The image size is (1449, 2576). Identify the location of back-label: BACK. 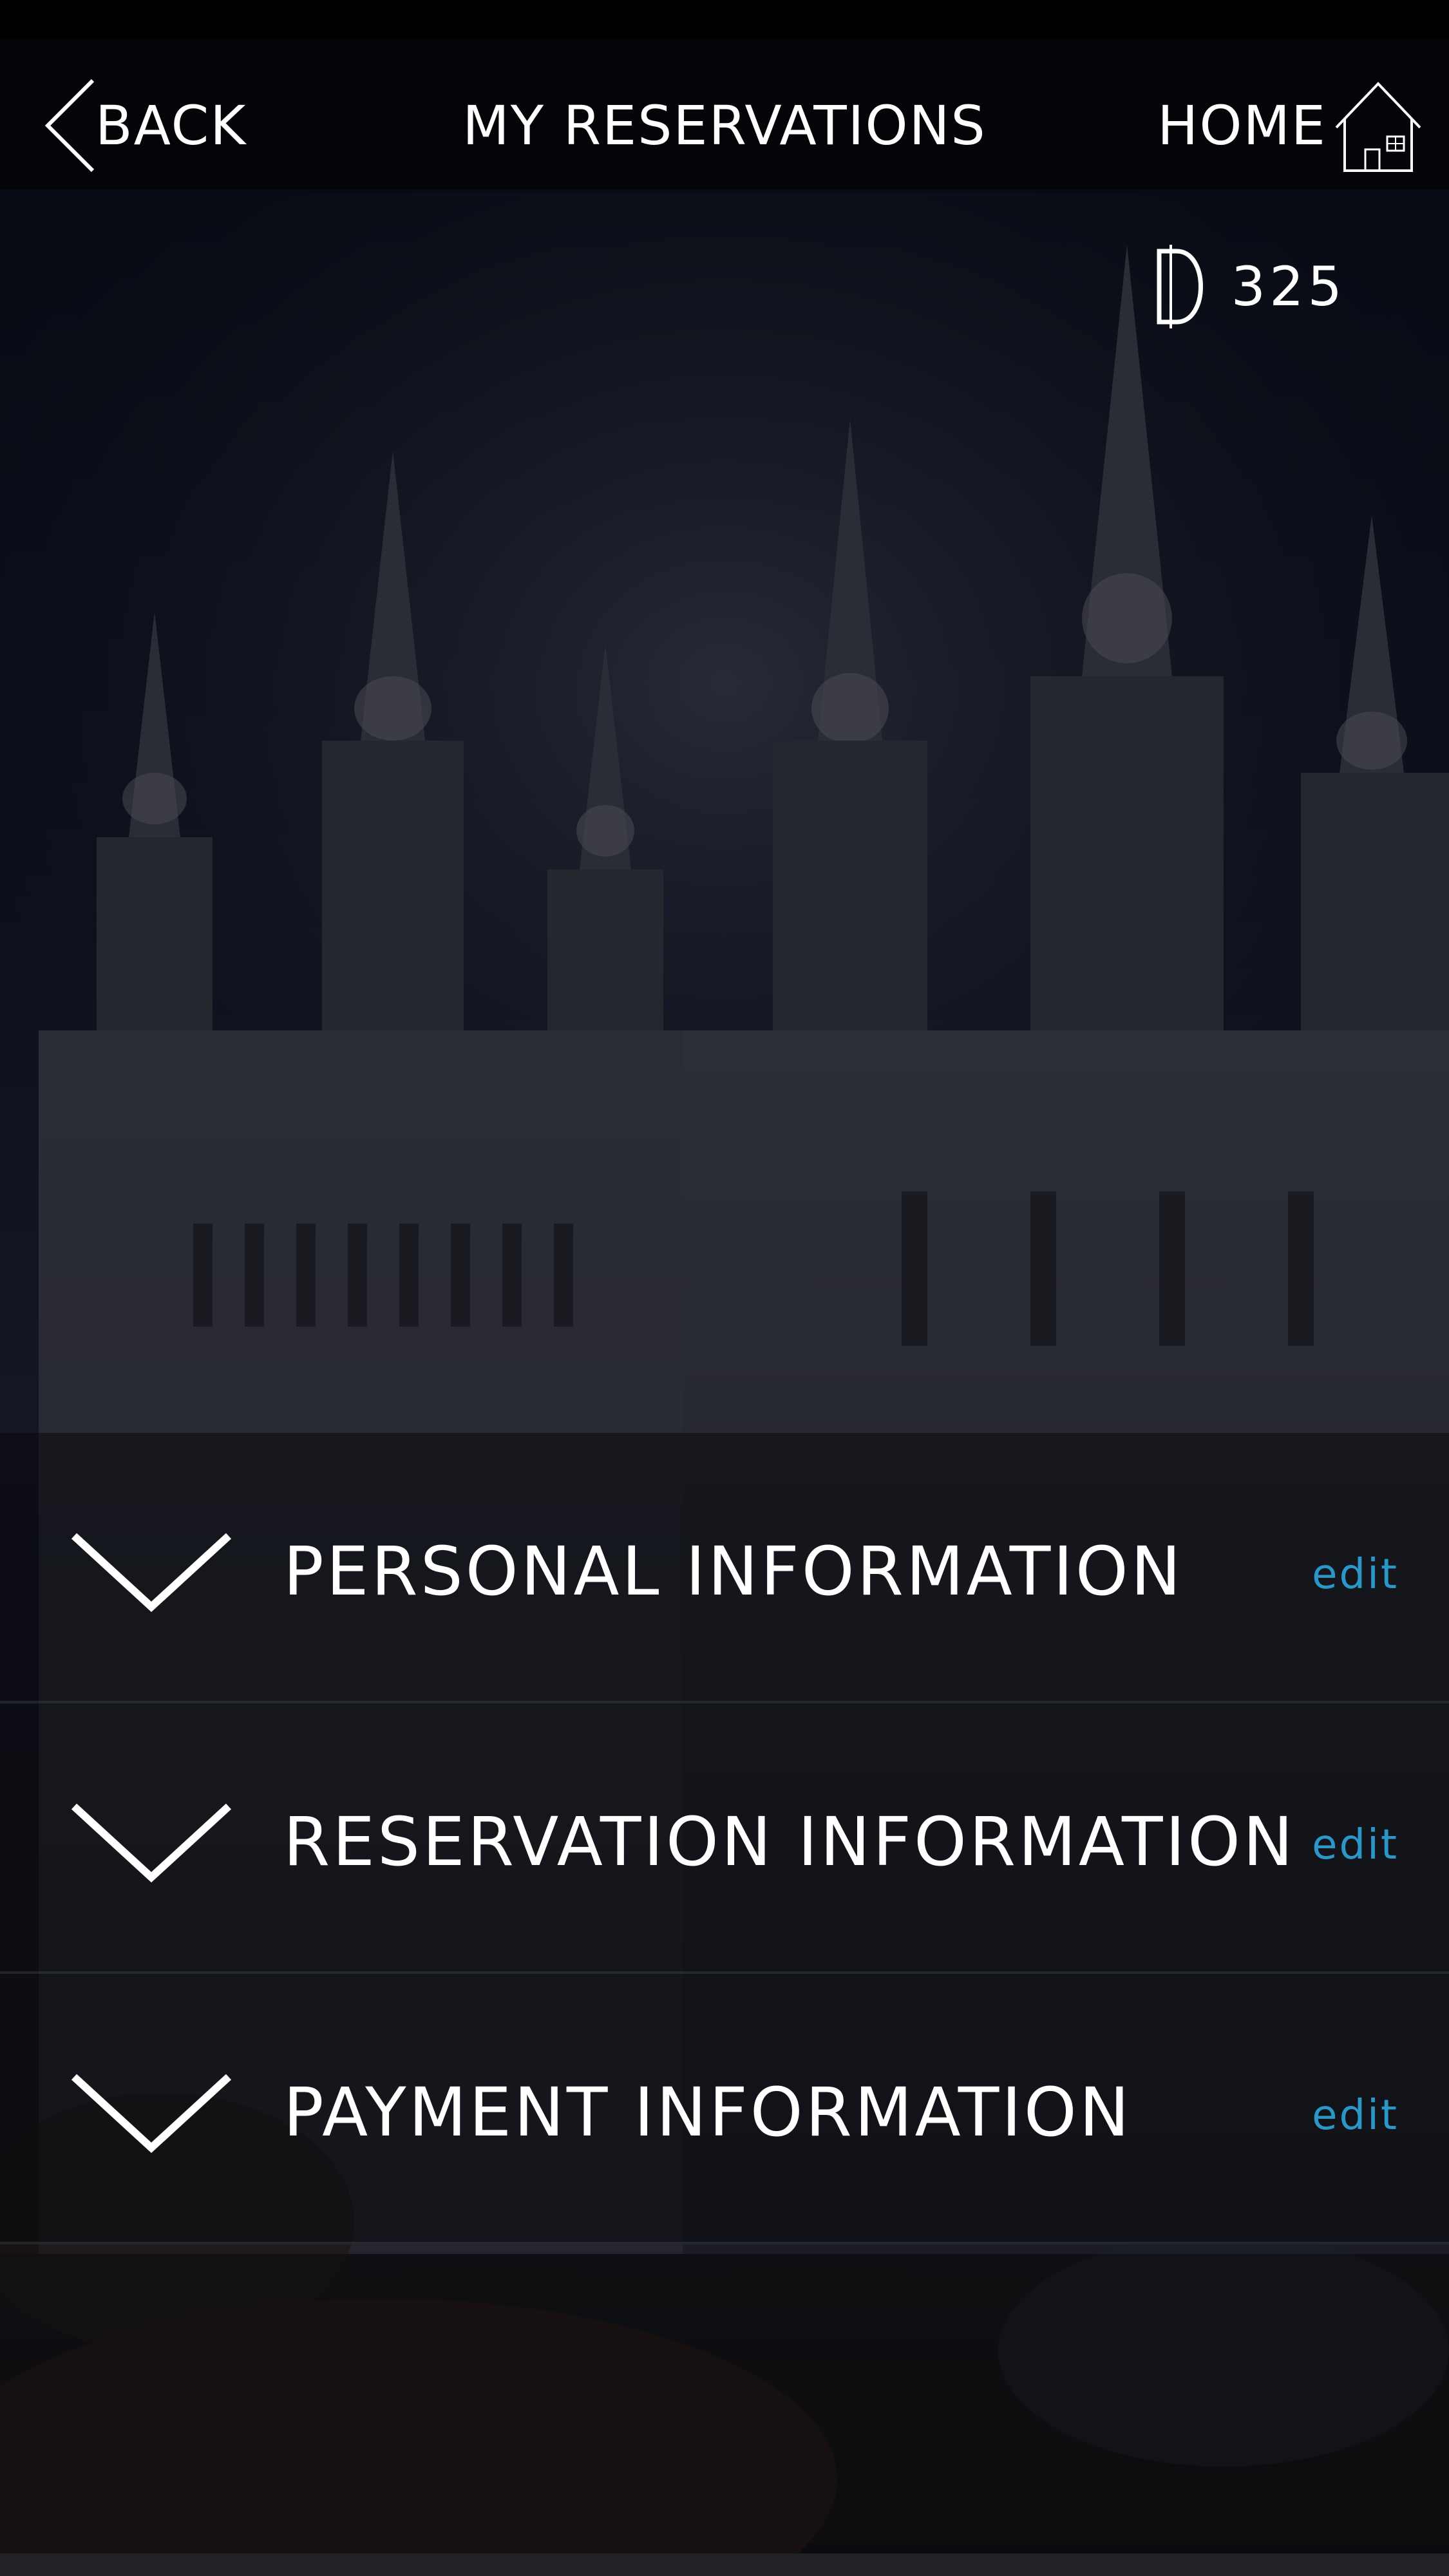
(171, 125).